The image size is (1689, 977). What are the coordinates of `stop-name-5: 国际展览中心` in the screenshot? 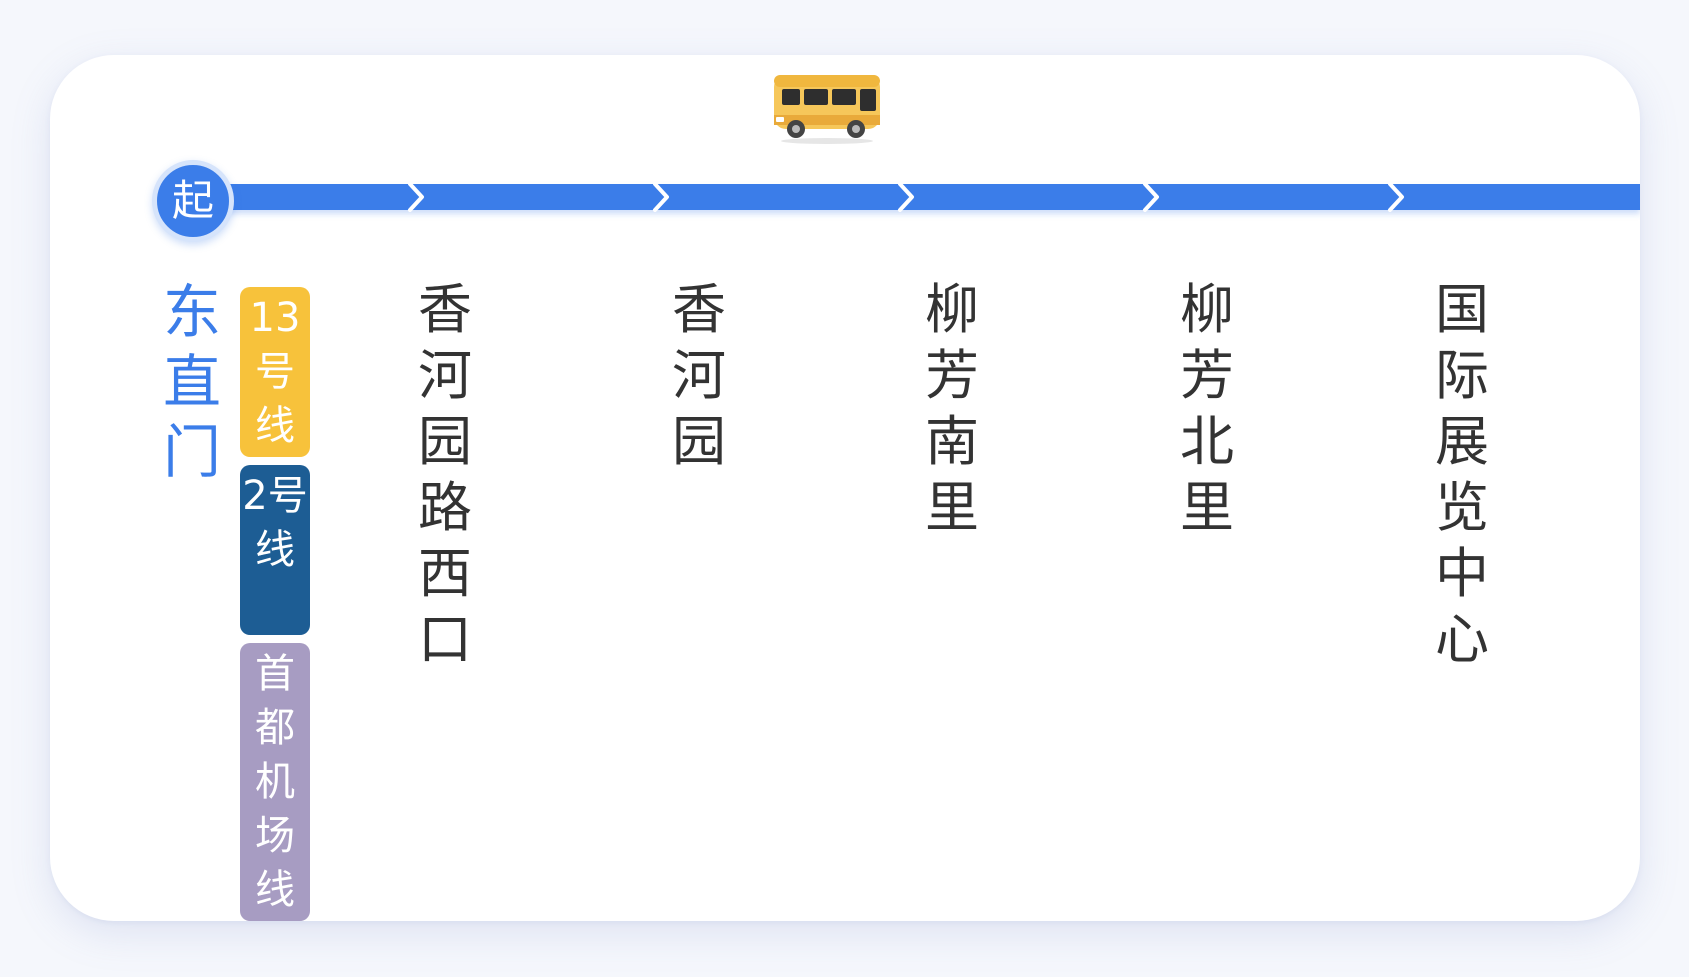 It's located at (1462, 475).